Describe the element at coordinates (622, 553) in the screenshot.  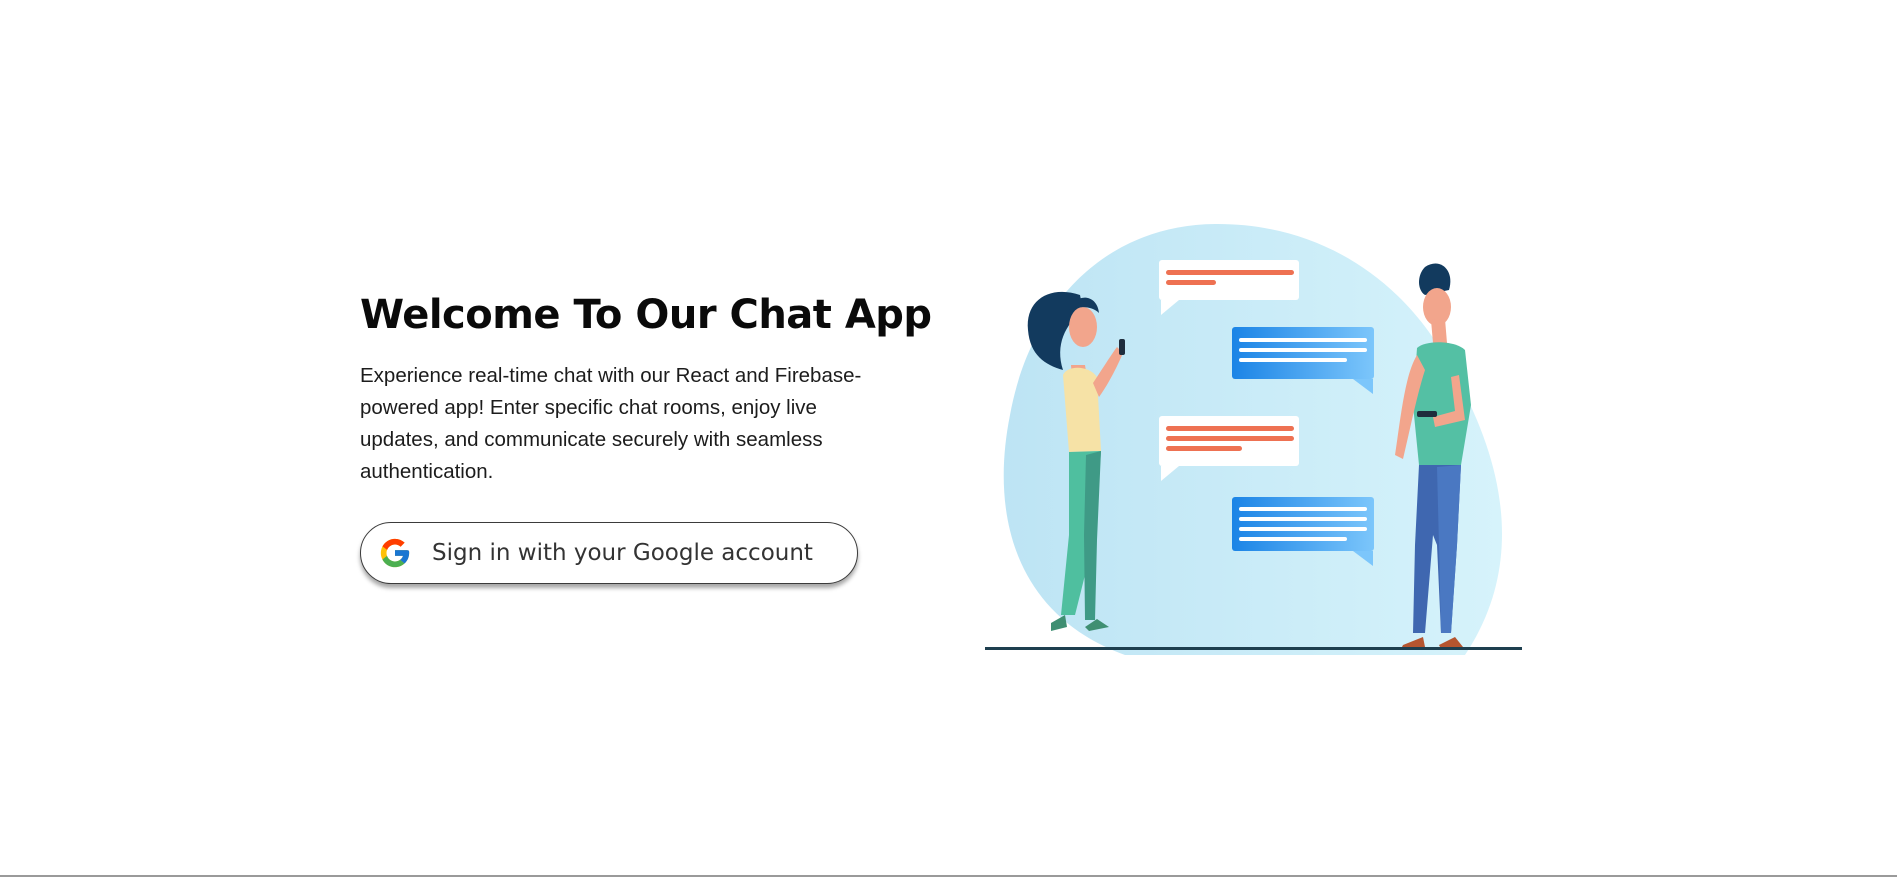
I see `google-sign-in-label: Sign in with your Google account` at that location.